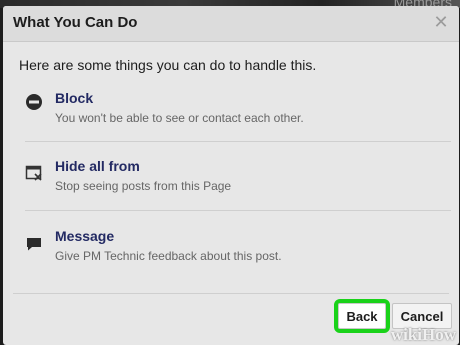  What do you see at coordinates (441, 22) in the screenshot?
I see `close-icon: ✕` at bounding box center [441, 22].